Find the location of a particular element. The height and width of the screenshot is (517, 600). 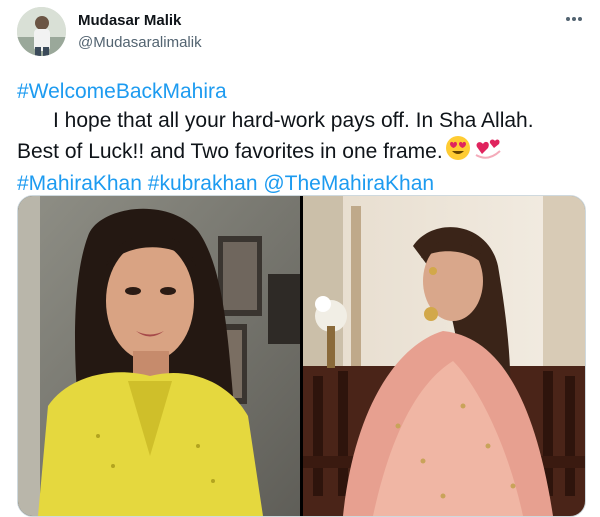

more-options-button is located at coordinates (574, 19).